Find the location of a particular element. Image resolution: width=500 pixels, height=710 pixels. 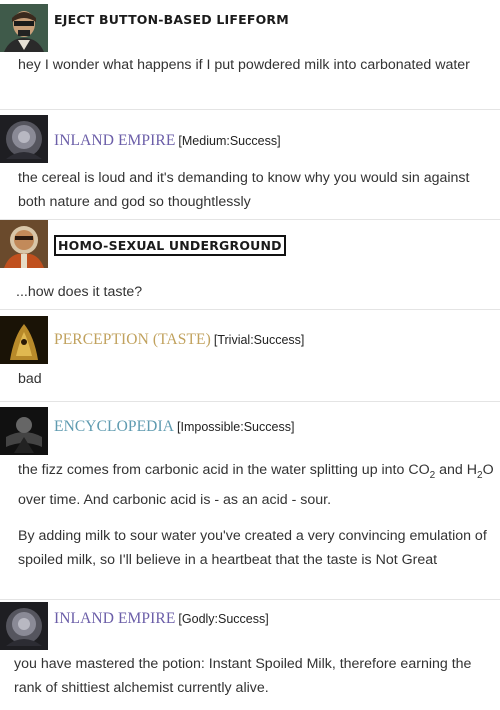

check-result: [Impossible:Success] is located at coordinates (236, 427).